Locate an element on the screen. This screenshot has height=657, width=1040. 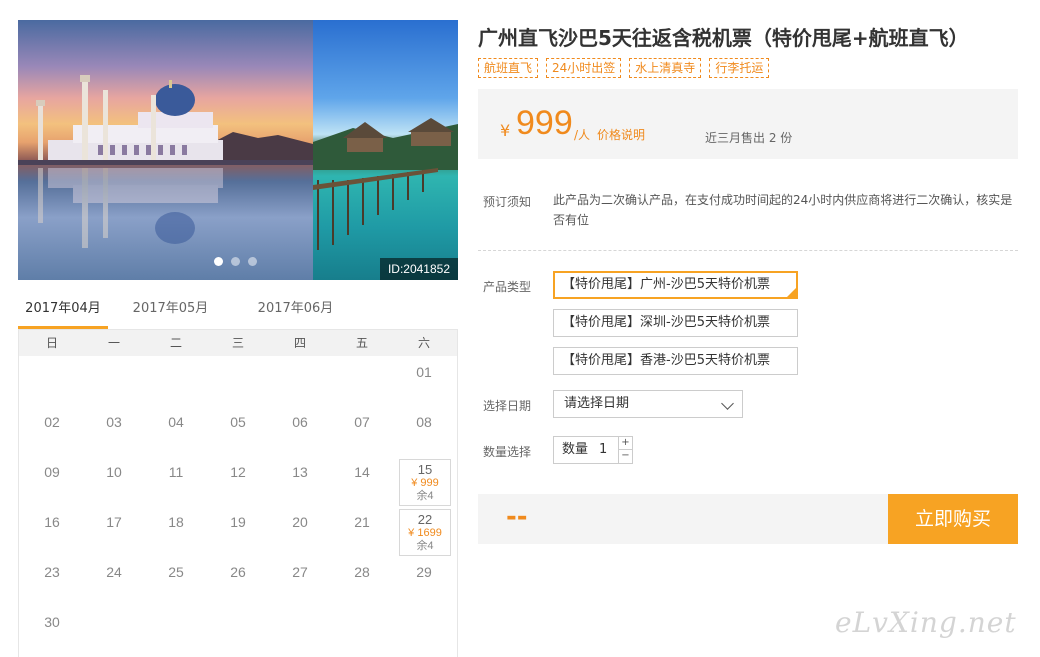
calendar-day: 28 is located at coordinates (362, 581).